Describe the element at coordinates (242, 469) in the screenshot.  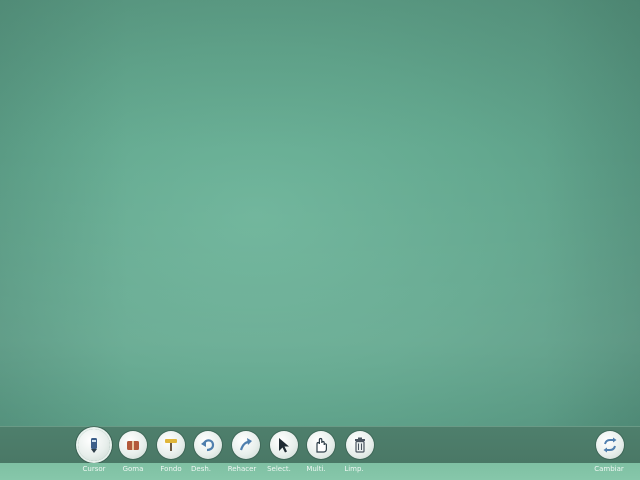
I see `tool-label-redo: Rehacer` at that location.